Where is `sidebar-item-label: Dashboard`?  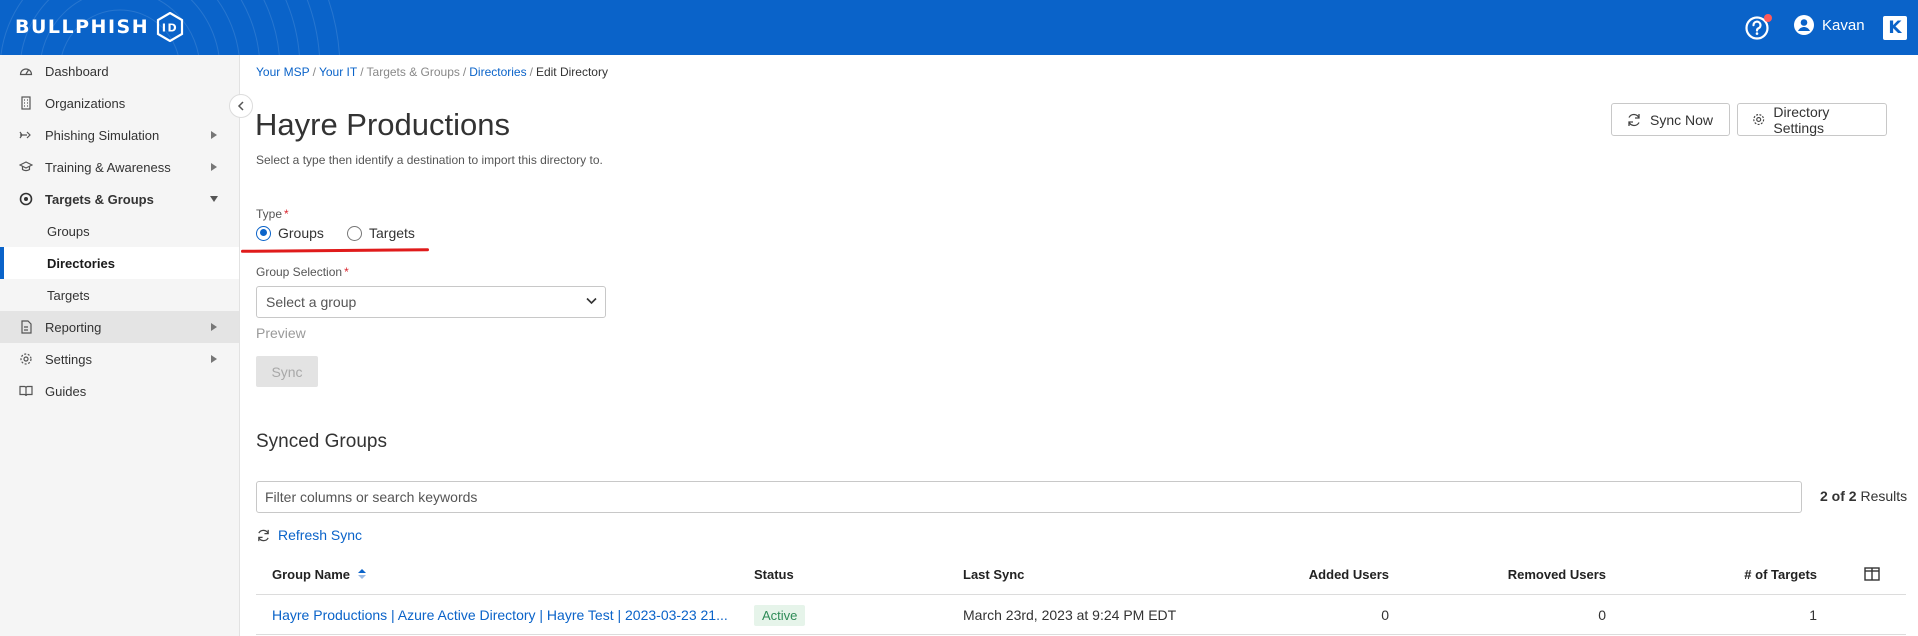 sidebar-item-label: Dashboard is located at coordinates (77, 71).